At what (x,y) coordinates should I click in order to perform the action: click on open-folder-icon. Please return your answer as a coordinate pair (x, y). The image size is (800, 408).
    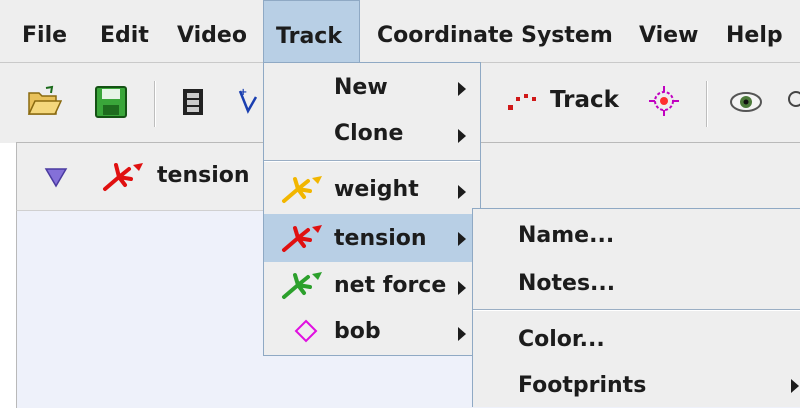
    Looking at the image, I should click on (44, 105).